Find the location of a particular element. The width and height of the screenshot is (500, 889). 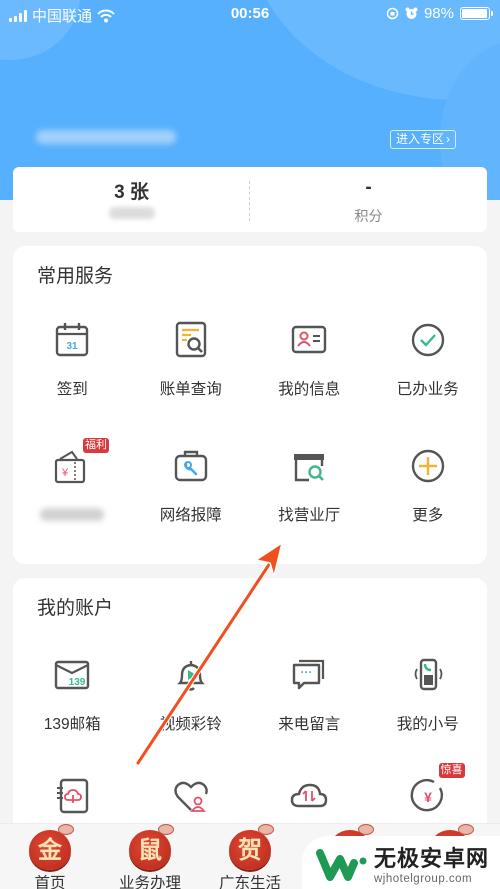

service-label-redacted is located at coordinates (72, 514).